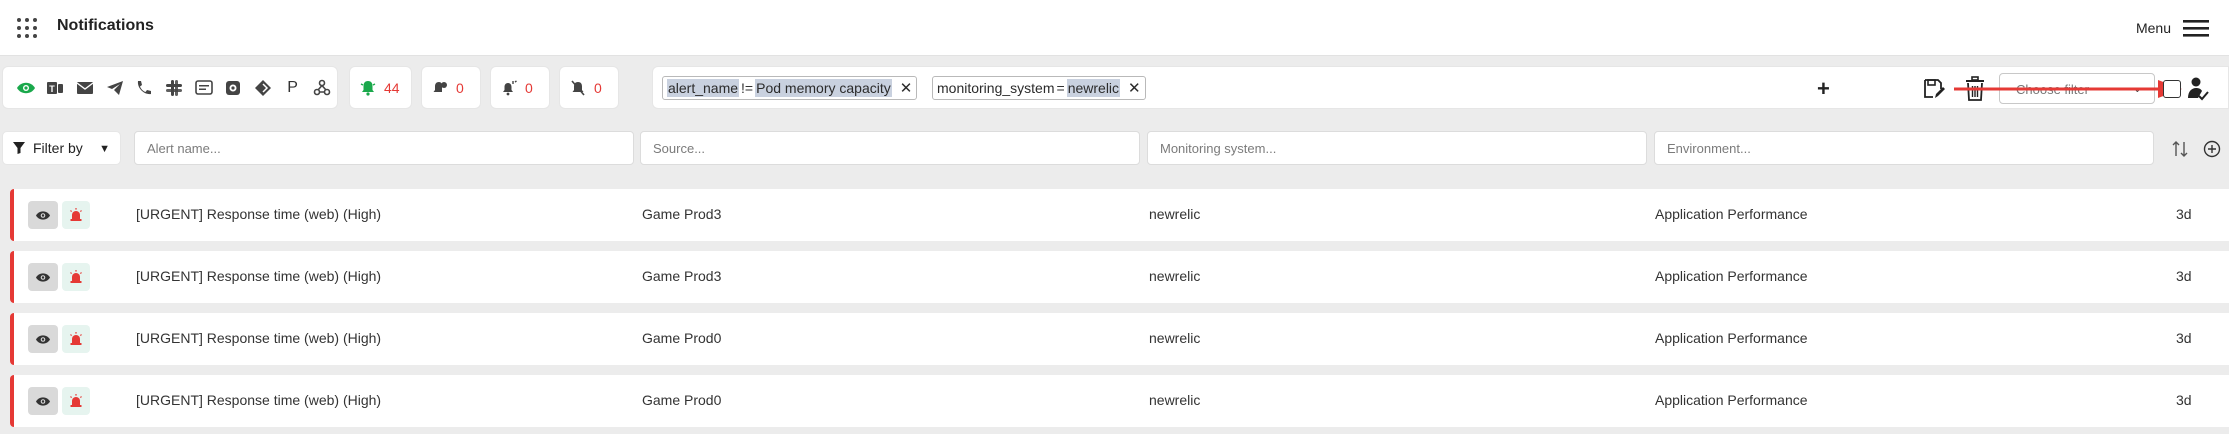 This screenshot has height=434, width=2229. What do you see at coordinates (1093, 88) in the screenshot?
I see `chip-value: newrelic` at bounding box center [1093, 88].